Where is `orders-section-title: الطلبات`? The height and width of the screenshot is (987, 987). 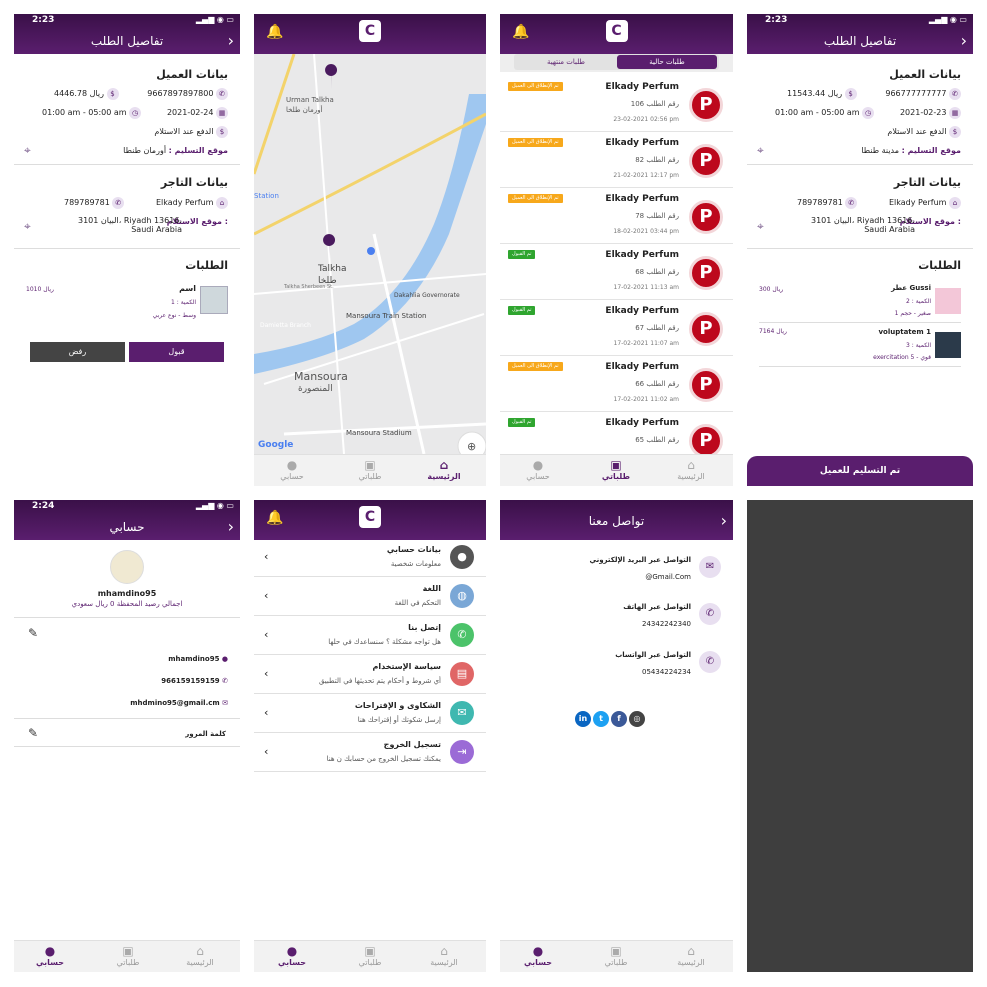
orders-section-title: الطلبات is located at coordinates (206, 265).